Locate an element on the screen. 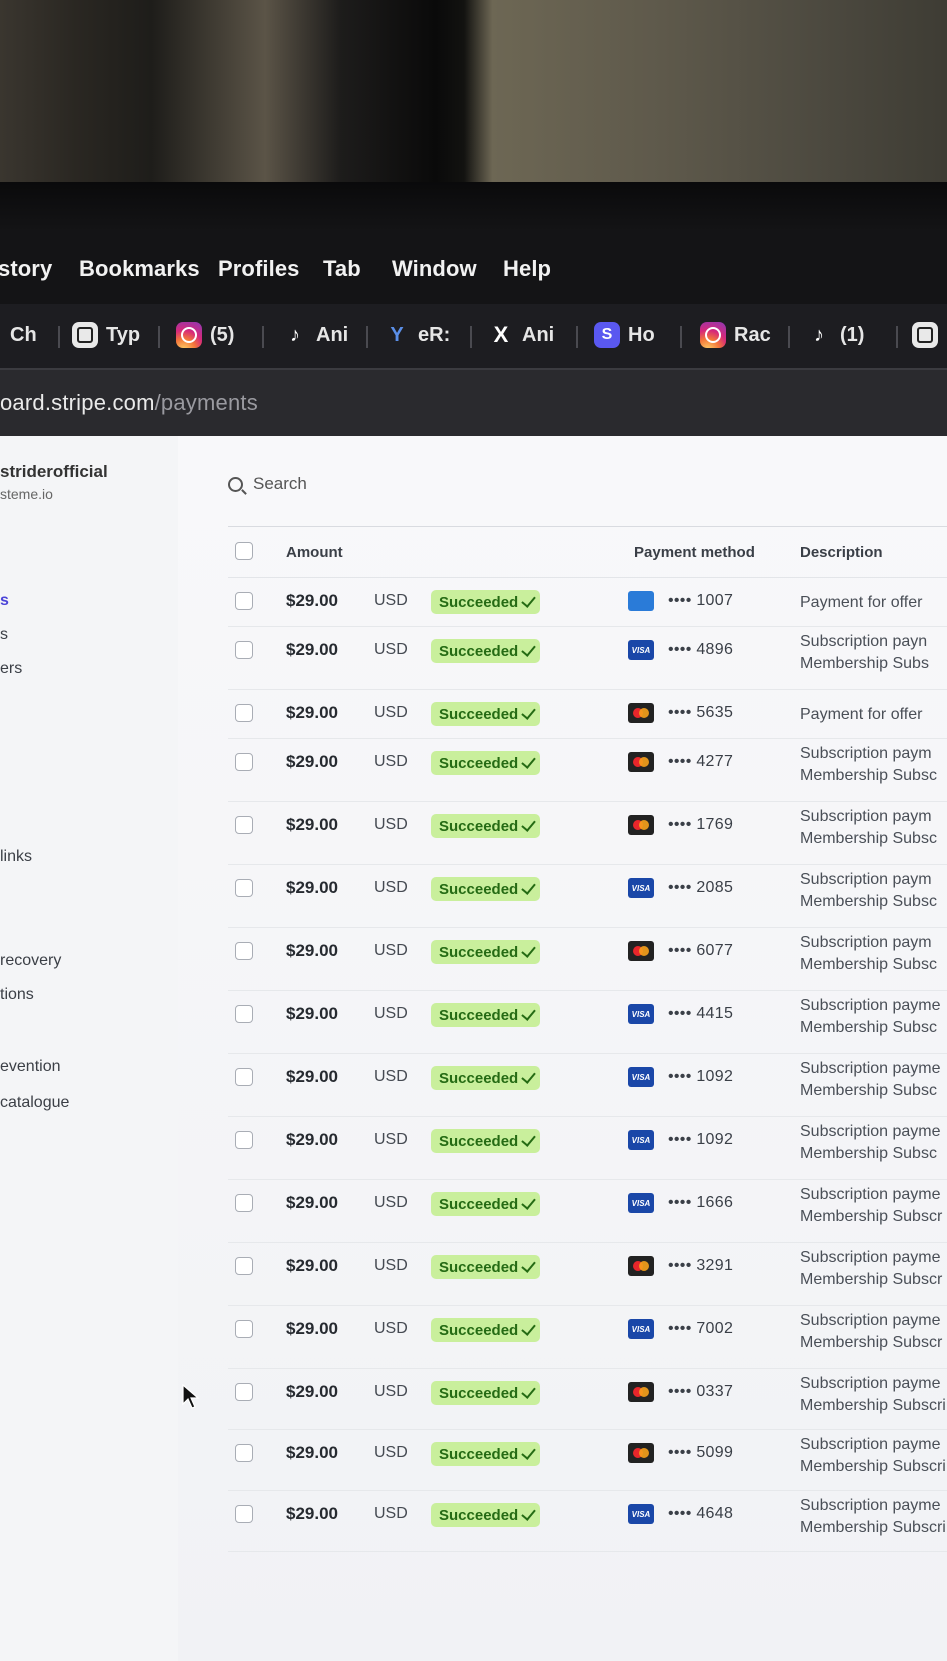 The width and height of the screenshot is (947, 1661). menu-bookmarks: Bookmarks is located at coordinates (139, 269).